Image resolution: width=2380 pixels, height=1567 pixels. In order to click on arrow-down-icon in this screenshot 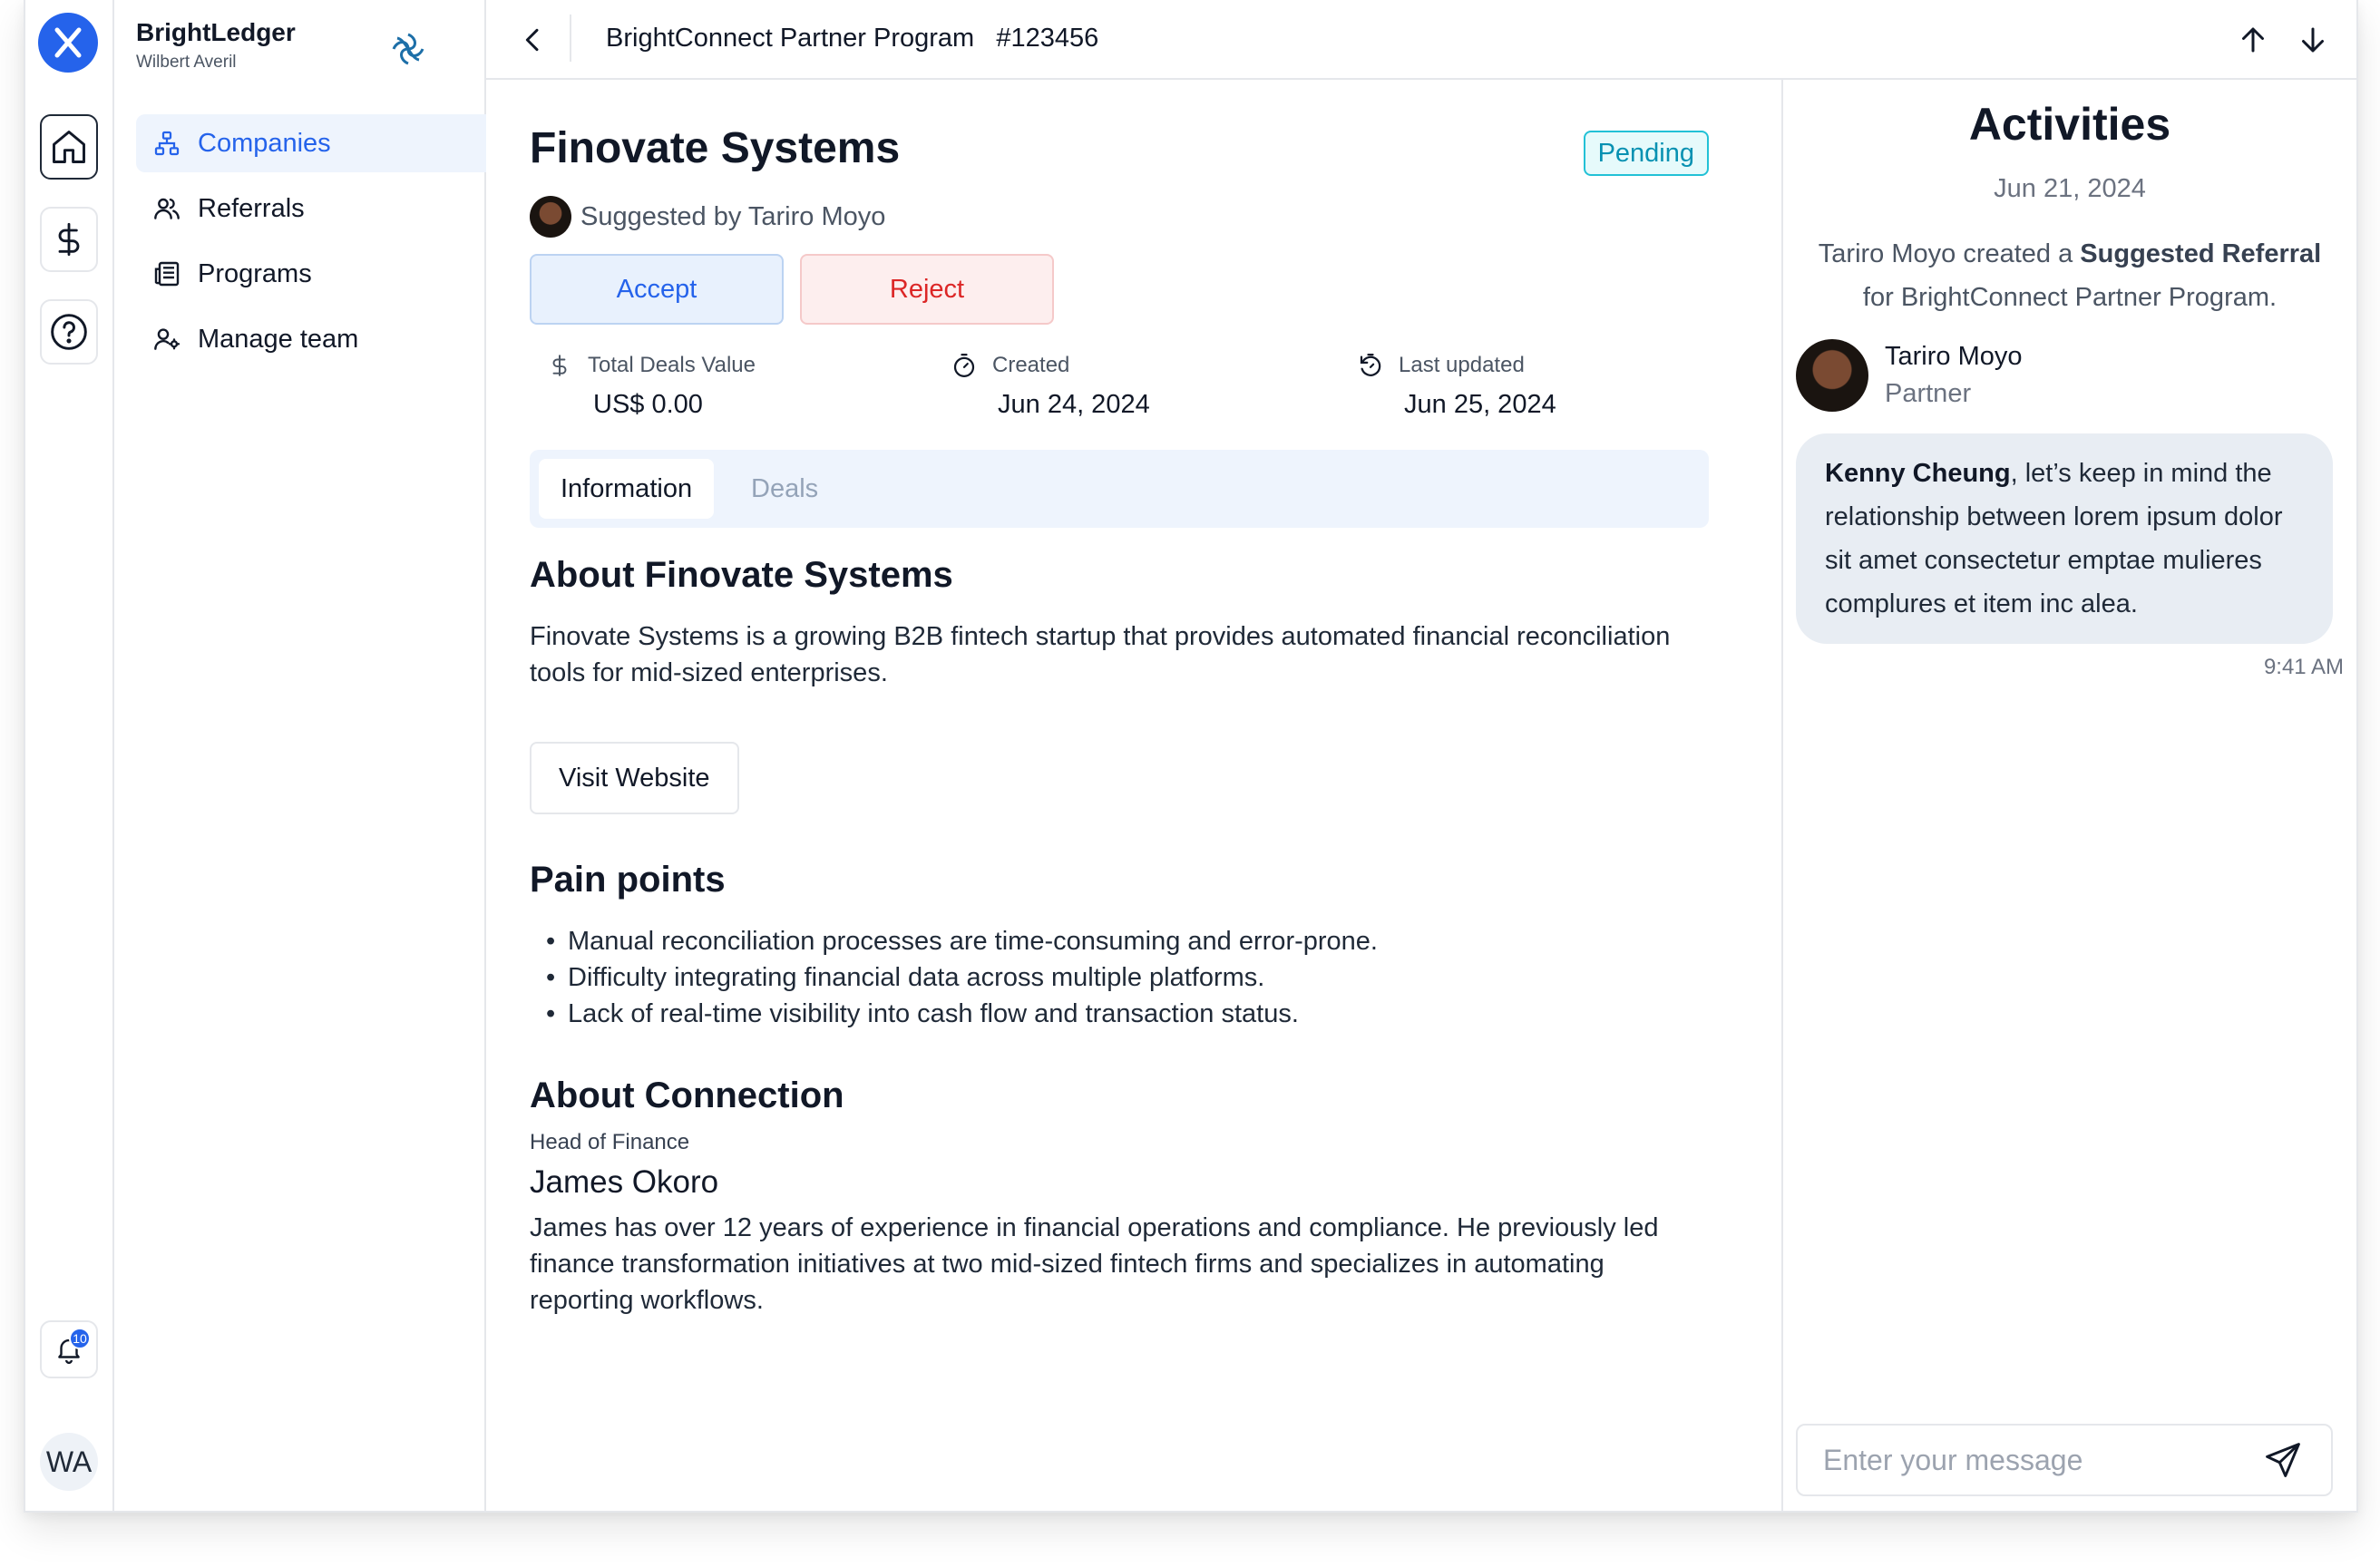, I will do `click(2313, 40)`.